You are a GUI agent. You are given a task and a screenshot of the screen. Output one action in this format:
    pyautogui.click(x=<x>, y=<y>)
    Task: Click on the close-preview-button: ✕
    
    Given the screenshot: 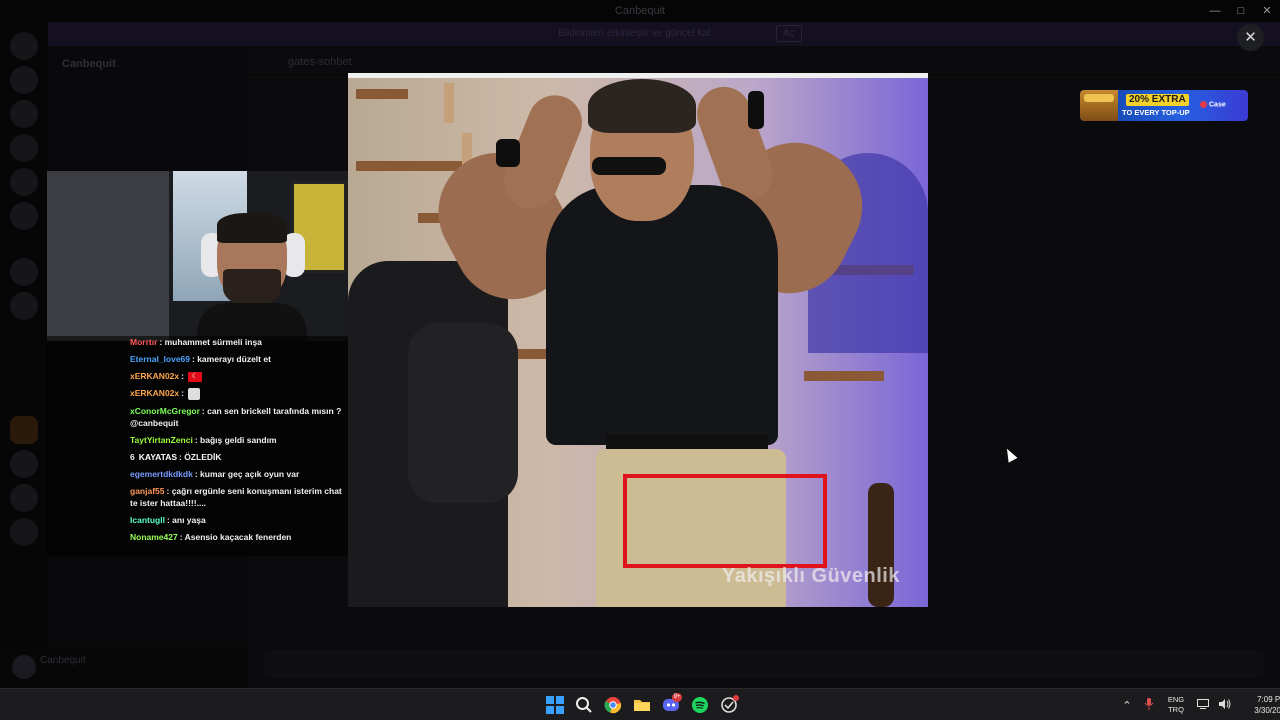 What is the action you would take?
    pyautogui.click(x=1250, y=37)
    